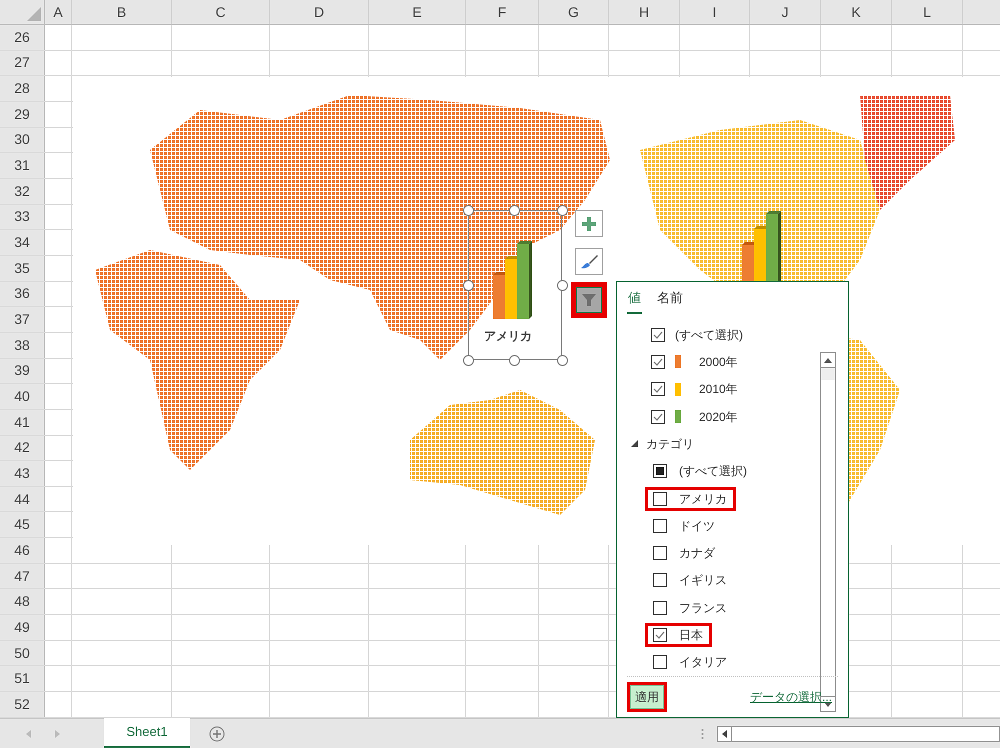  I want to click on series-label: 2010年, so click(718, 389).